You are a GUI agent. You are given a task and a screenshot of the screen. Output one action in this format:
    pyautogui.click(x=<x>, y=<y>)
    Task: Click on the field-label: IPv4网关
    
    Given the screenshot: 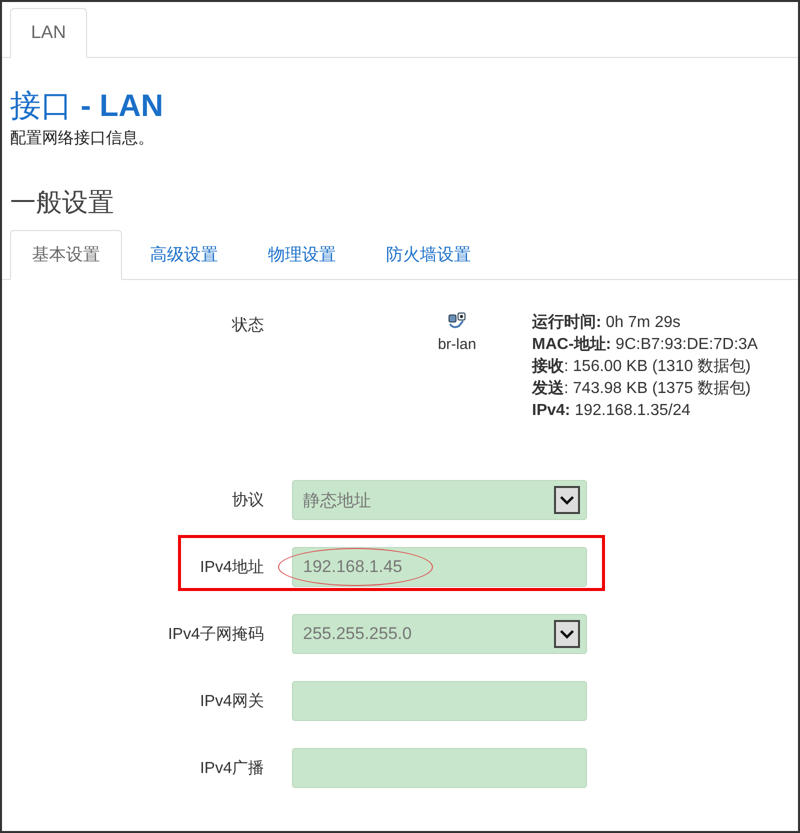 What is the action you would take?
    pyautogui.click(x=231, y=702)
    